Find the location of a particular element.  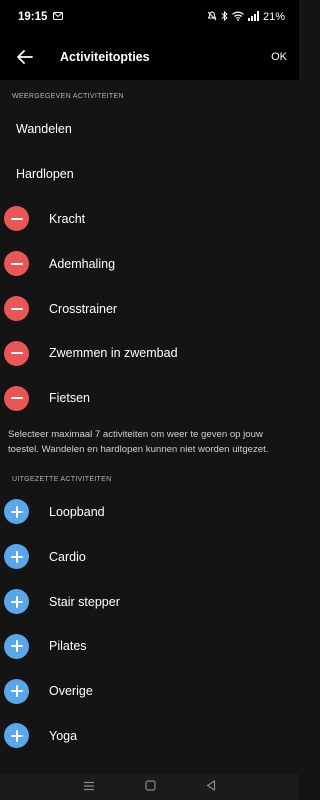

list-item-fixed: Wandelen is located at coordinates (149, 129).